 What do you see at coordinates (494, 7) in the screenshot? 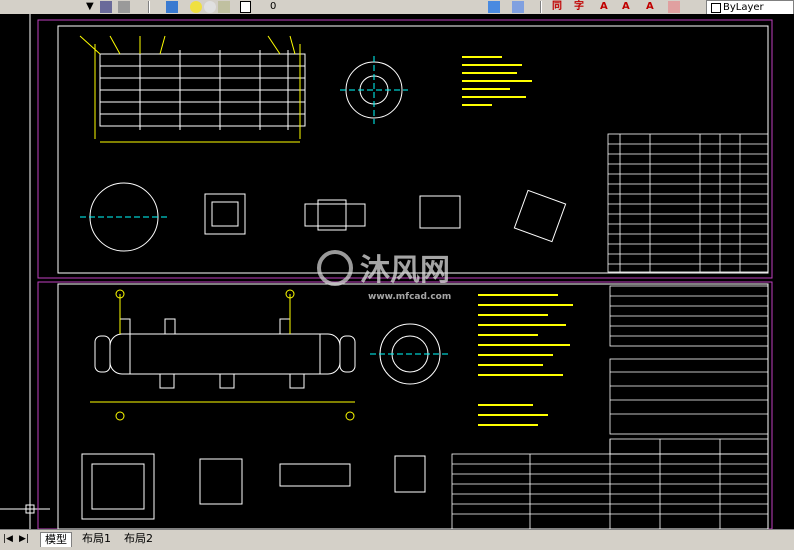
I see `layer-previous-icon` at bounding box center [494, 7].